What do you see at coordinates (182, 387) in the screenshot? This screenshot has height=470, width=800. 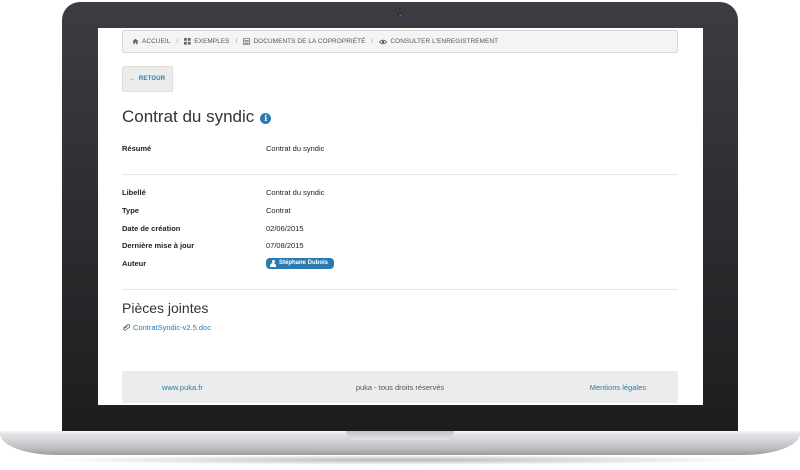 I see `footer-website-link: www.puka.fr` at bounding box center [182, 387].